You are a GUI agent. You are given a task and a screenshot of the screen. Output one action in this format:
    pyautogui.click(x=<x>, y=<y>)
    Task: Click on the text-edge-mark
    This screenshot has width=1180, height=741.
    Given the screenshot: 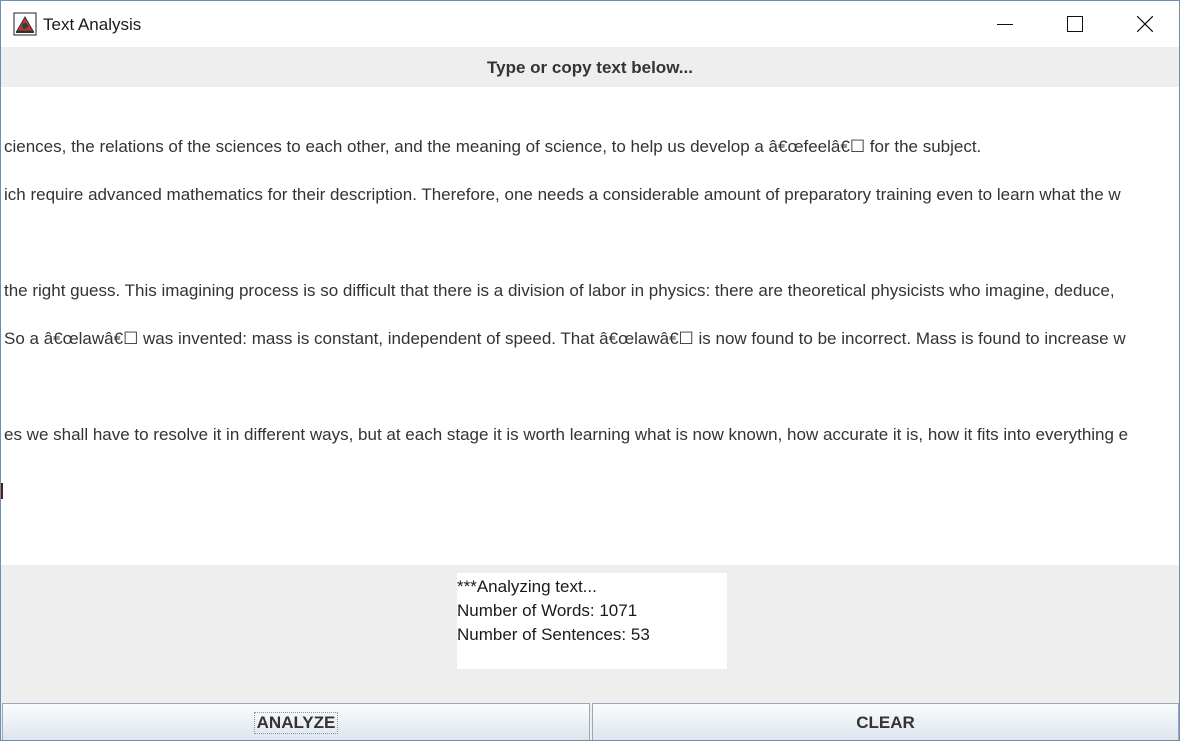 What is the action you would take?
    pyautogui.click(x=2, y=491)
    